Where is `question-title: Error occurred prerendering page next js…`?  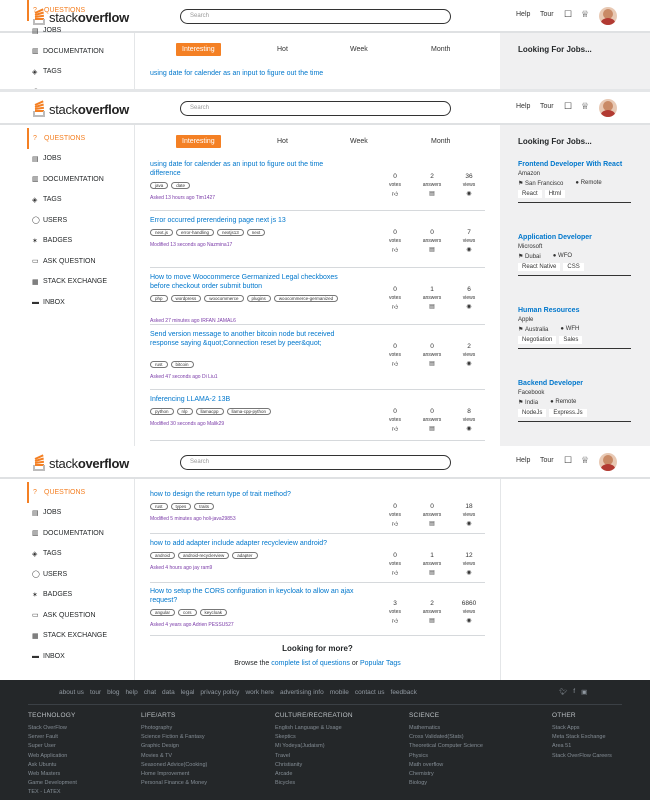 question-title: Error occurred prerendering page next js… is located at coordinates (252, 220).